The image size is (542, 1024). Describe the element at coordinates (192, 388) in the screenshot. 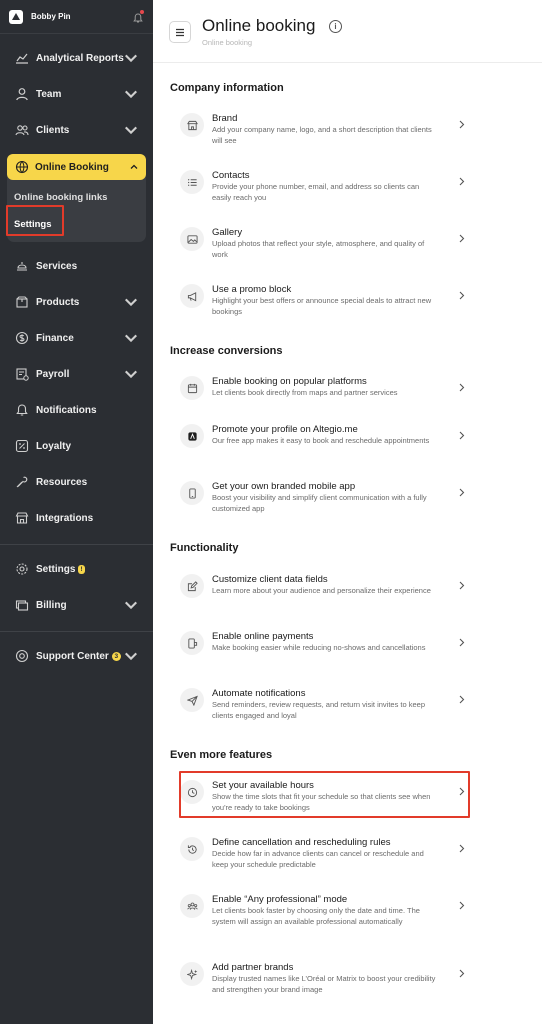

I see `calendar-icon` at that location.